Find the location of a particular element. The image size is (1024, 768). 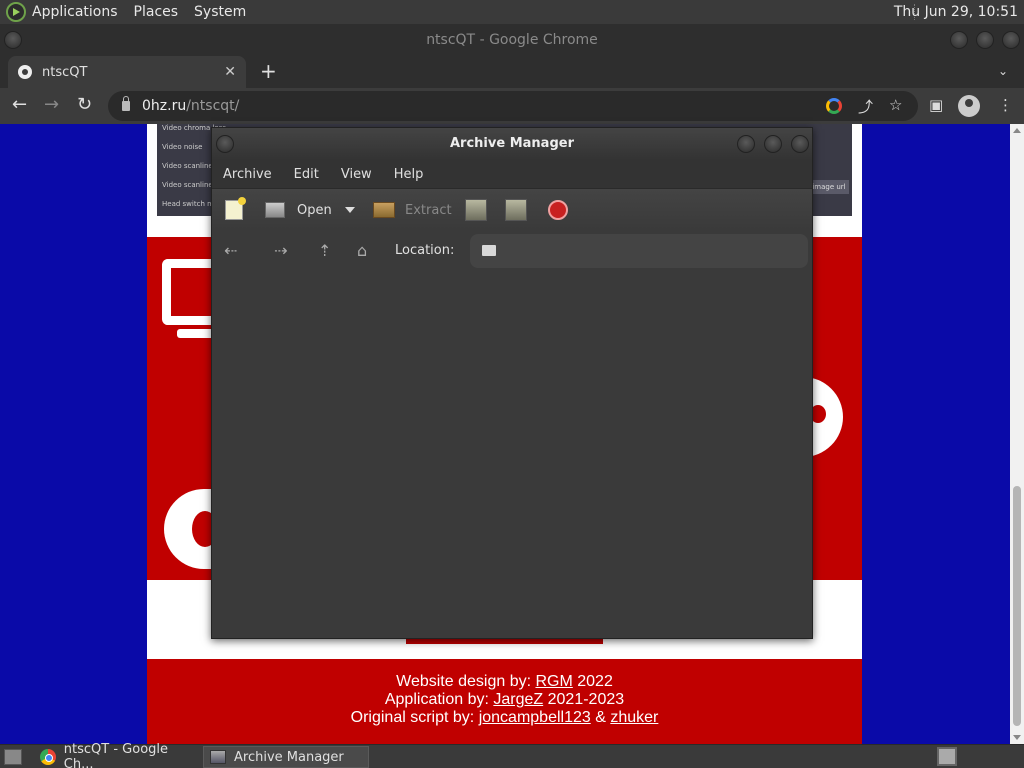

joncampbell123-link: joncampbell123 is located at coordinates (535, 717).